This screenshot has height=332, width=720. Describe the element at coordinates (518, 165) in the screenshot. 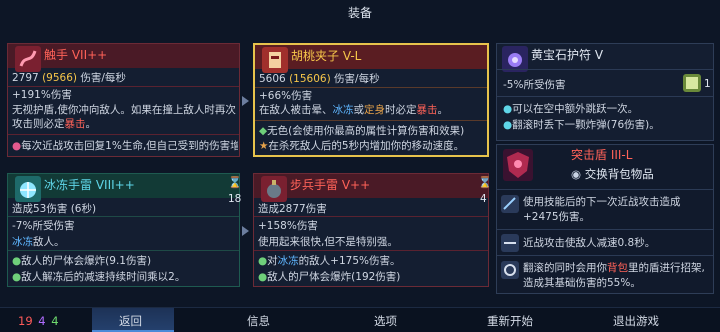

I see `assault-shield-icon` at that location.